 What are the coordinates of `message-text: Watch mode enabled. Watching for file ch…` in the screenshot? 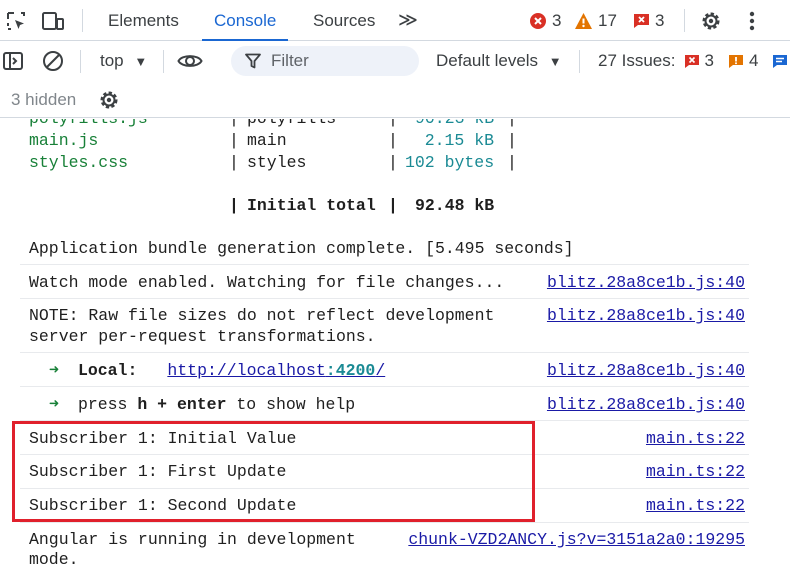 It's located at (267, 282).